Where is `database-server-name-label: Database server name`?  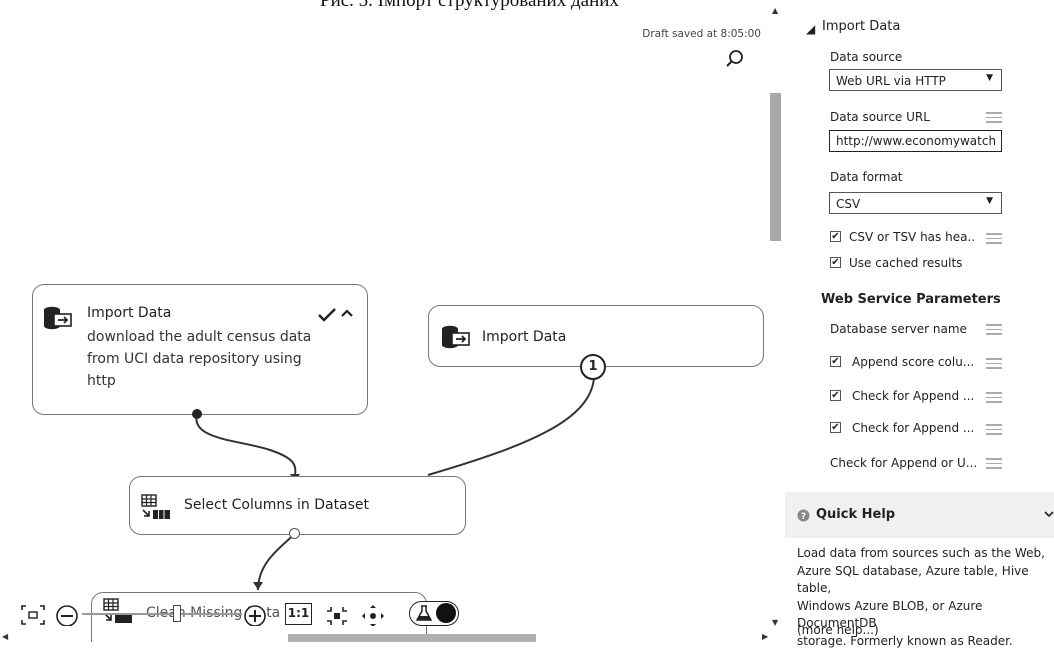
database-server-name-label: Database server name is located at coordinates (898, 329).